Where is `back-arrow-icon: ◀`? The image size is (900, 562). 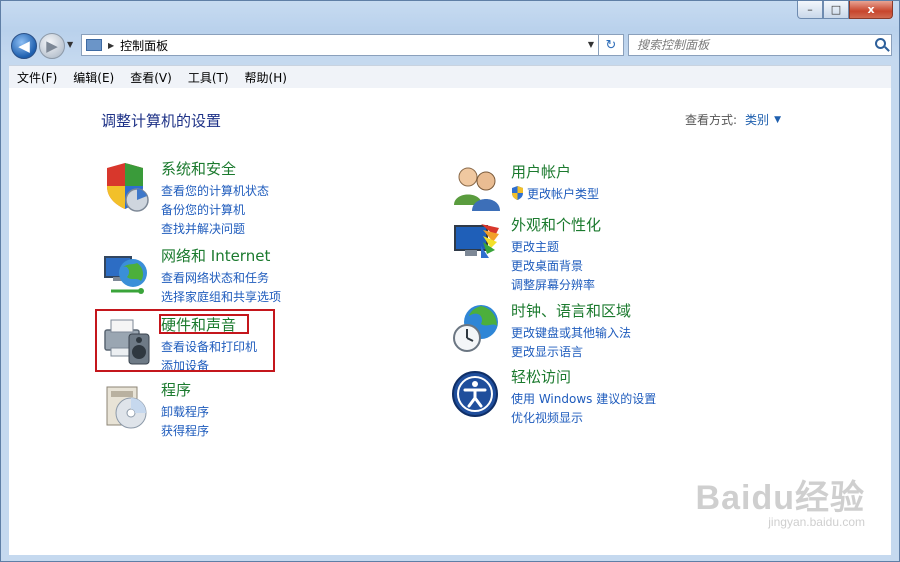
back-arrow-icon: ◀ is located at coordinates (24, 46).